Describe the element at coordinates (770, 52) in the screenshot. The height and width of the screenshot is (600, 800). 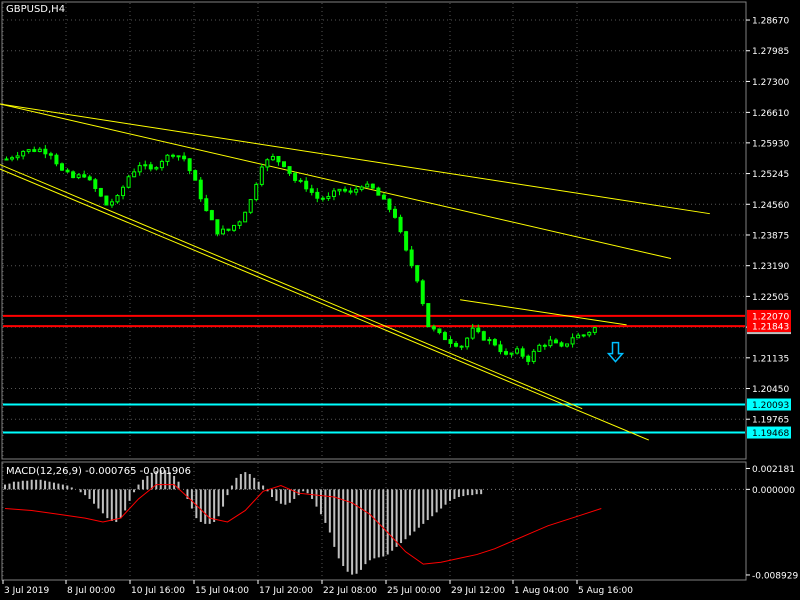
I see `y-tick-label: 1.27985` at that location.